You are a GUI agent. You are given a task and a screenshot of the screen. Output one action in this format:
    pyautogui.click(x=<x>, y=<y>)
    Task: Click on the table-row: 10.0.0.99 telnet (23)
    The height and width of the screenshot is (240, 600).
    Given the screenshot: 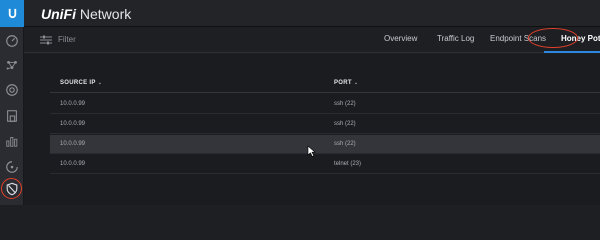 What is the action you would take?
    pyautogui.click(x=325, y=164)
    